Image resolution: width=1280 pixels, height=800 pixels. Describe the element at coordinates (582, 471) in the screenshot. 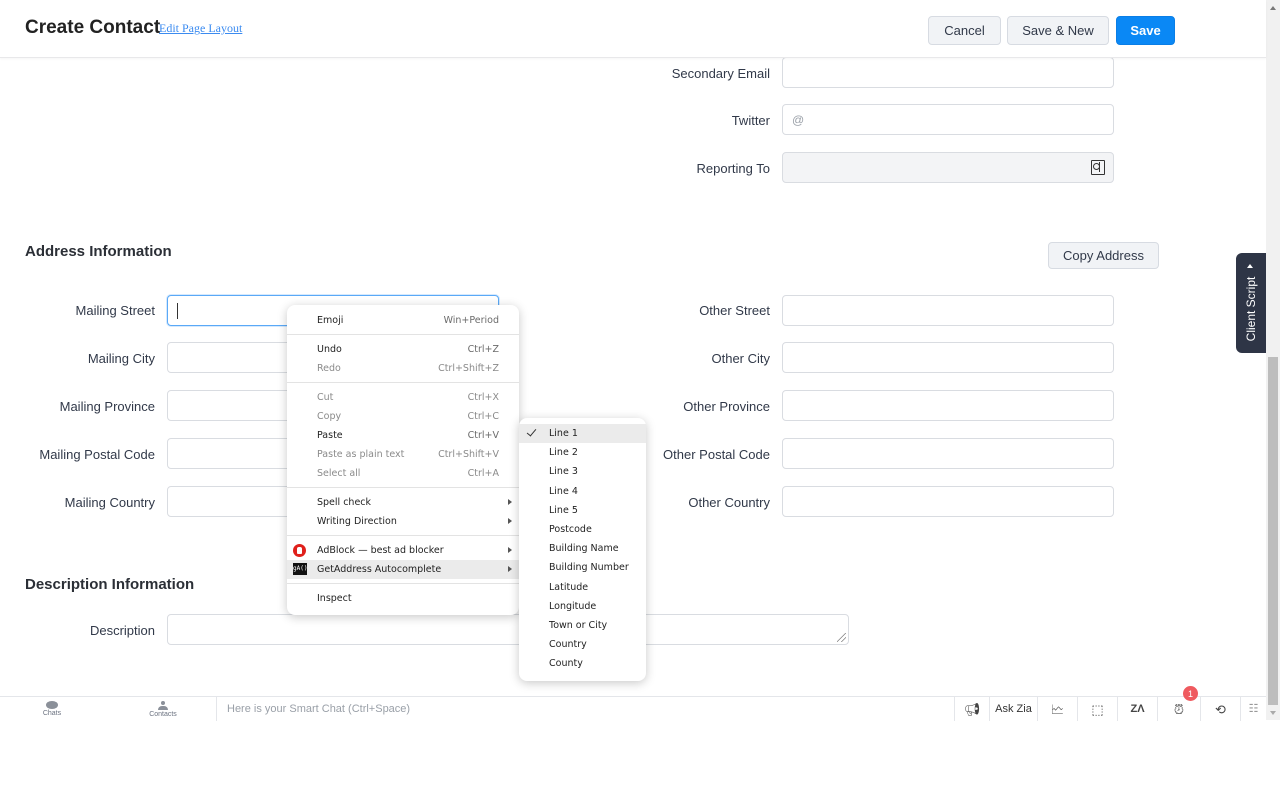

I see `submenu-item-line-3: Line 3` at that location.